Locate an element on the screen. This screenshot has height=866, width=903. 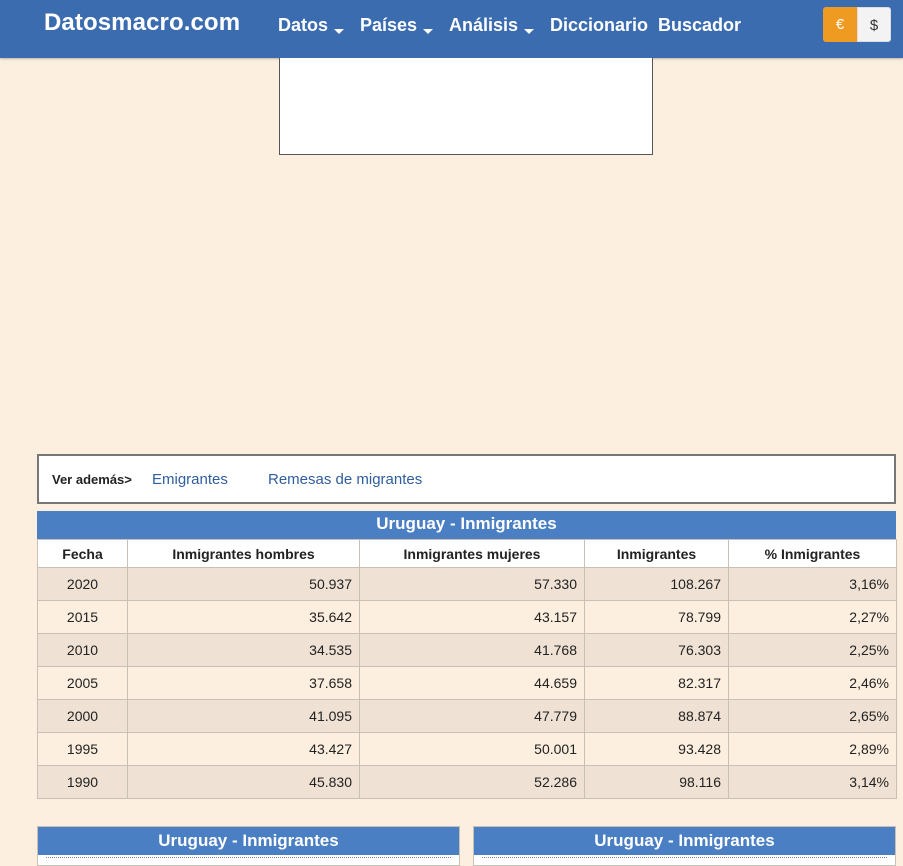
cell-fecha: 1995 is located at coordinates (82, 749).